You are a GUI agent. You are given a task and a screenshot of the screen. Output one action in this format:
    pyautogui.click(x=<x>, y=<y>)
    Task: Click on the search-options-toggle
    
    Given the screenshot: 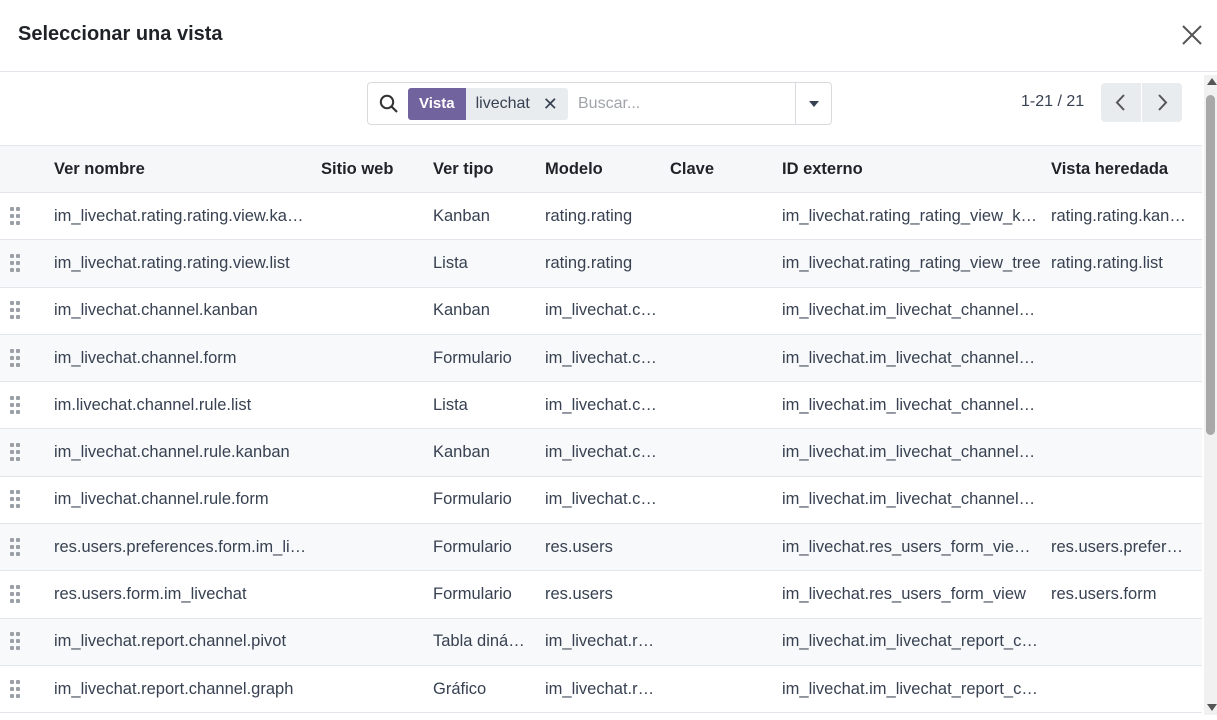 What is the action you would take?
    pyautogui.click(x=813, y=103)
    